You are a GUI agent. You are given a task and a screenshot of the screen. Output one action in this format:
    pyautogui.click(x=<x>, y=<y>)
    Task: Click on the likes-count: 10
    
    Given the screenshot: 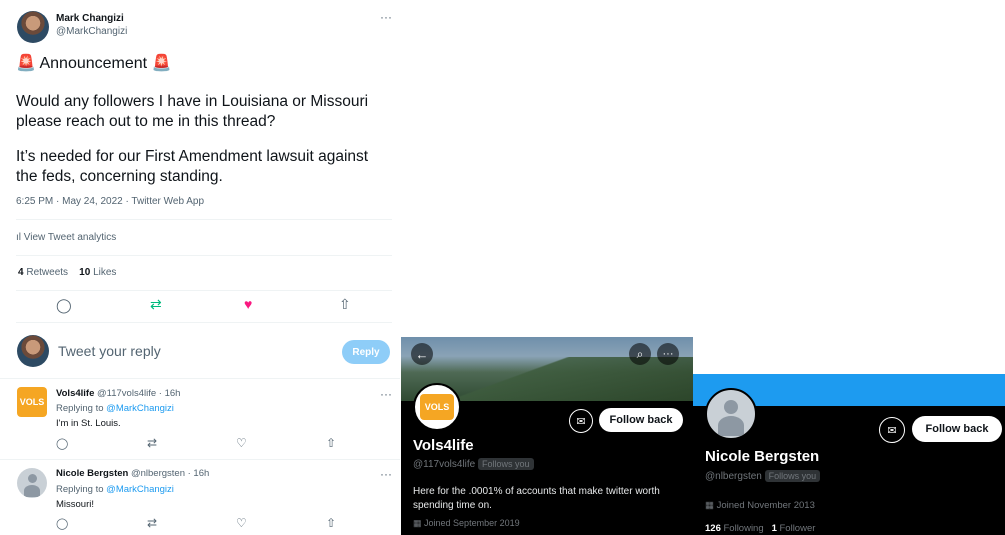 What is the action you would take?
    pyautogui.click(x=84, y=272)
    